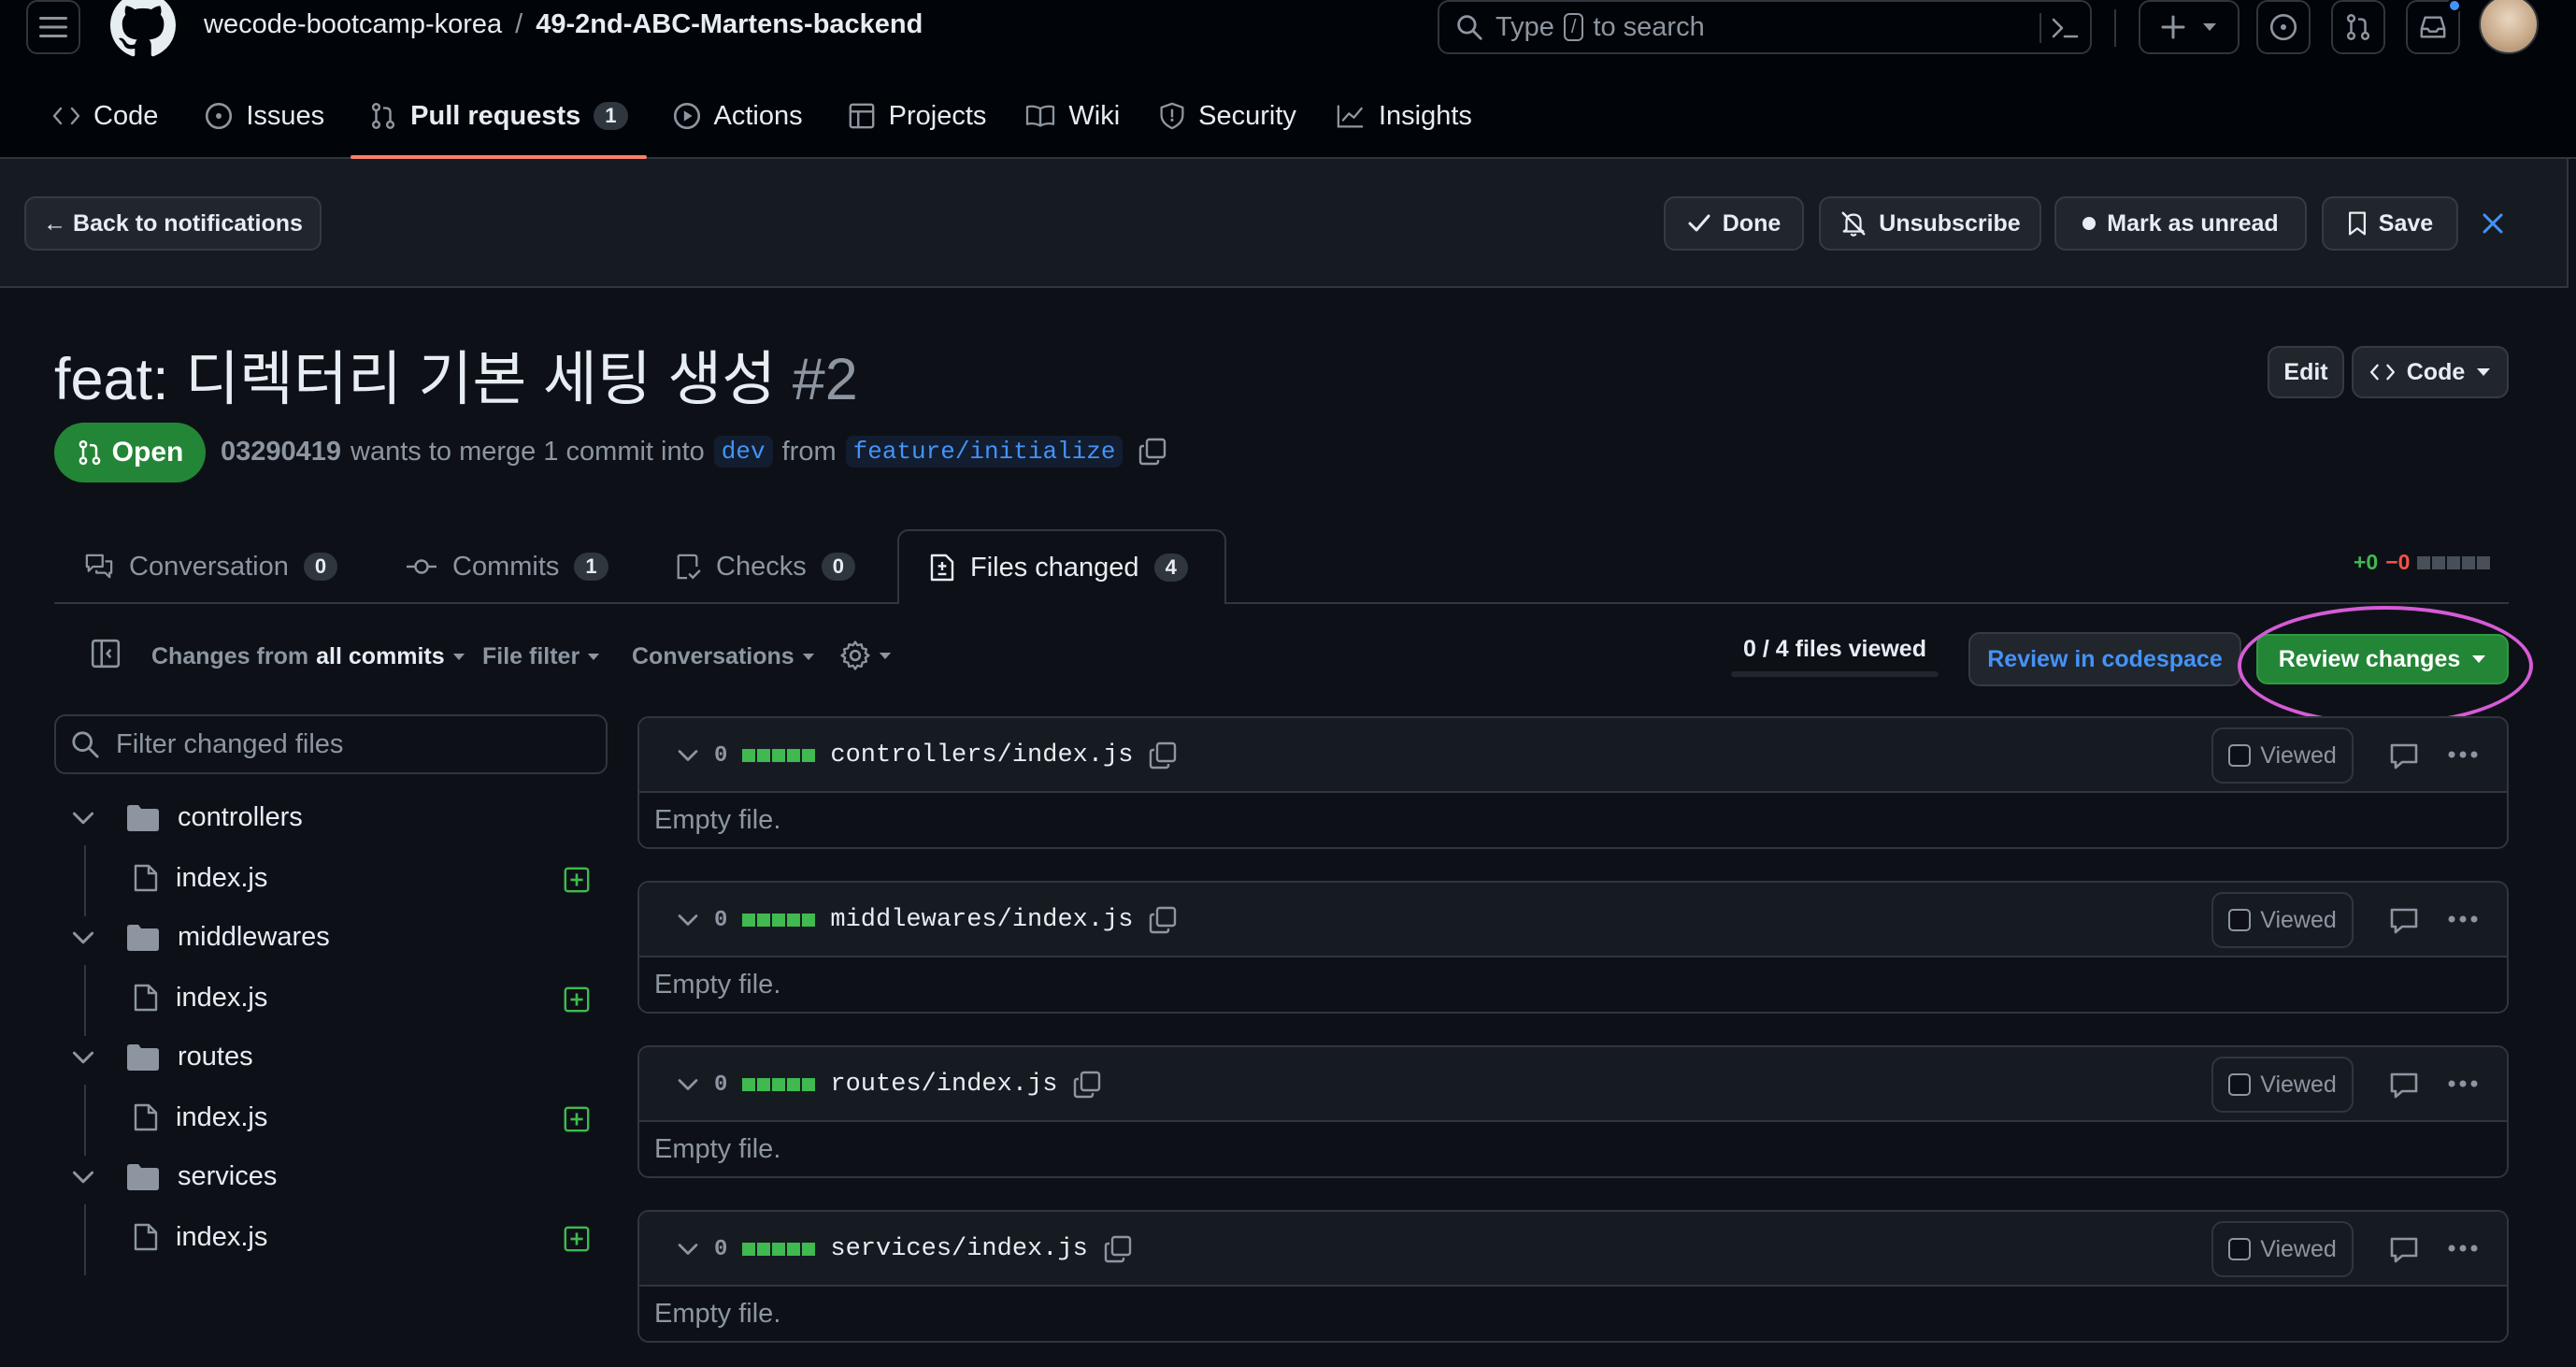 This screenshot has width=2576, height=1367. What do you see at coordinates (1094, 115) in the screenshot?
I see `nav-tab-wiki-label: Wiki` at bounding box center [1094, 115].